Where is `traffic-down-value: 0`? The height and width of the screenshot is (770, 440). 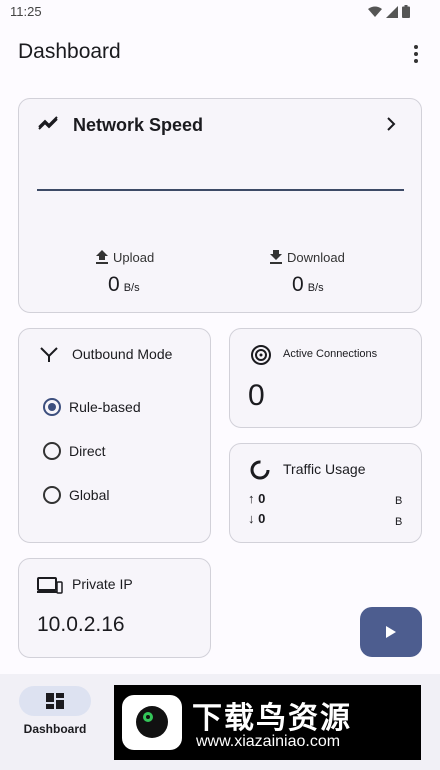 traffic-down-value: 0 is located at coordinates (262, 518).